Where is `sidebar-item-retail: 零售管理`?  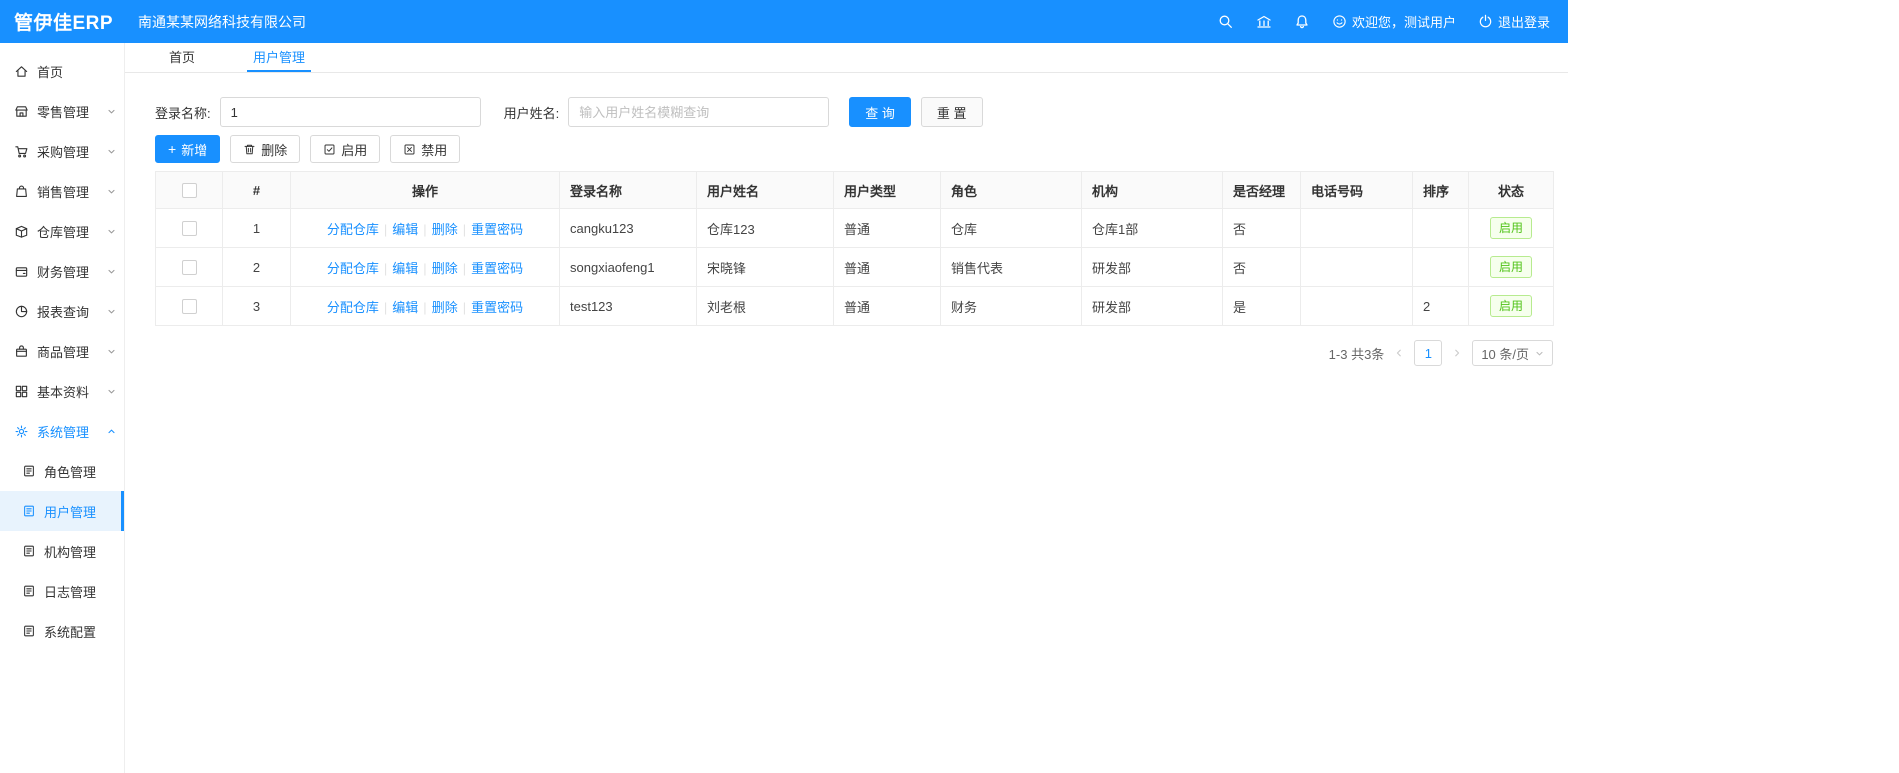
sidebar-item-retail: 零售管理 is located at coordinates (62, 111).